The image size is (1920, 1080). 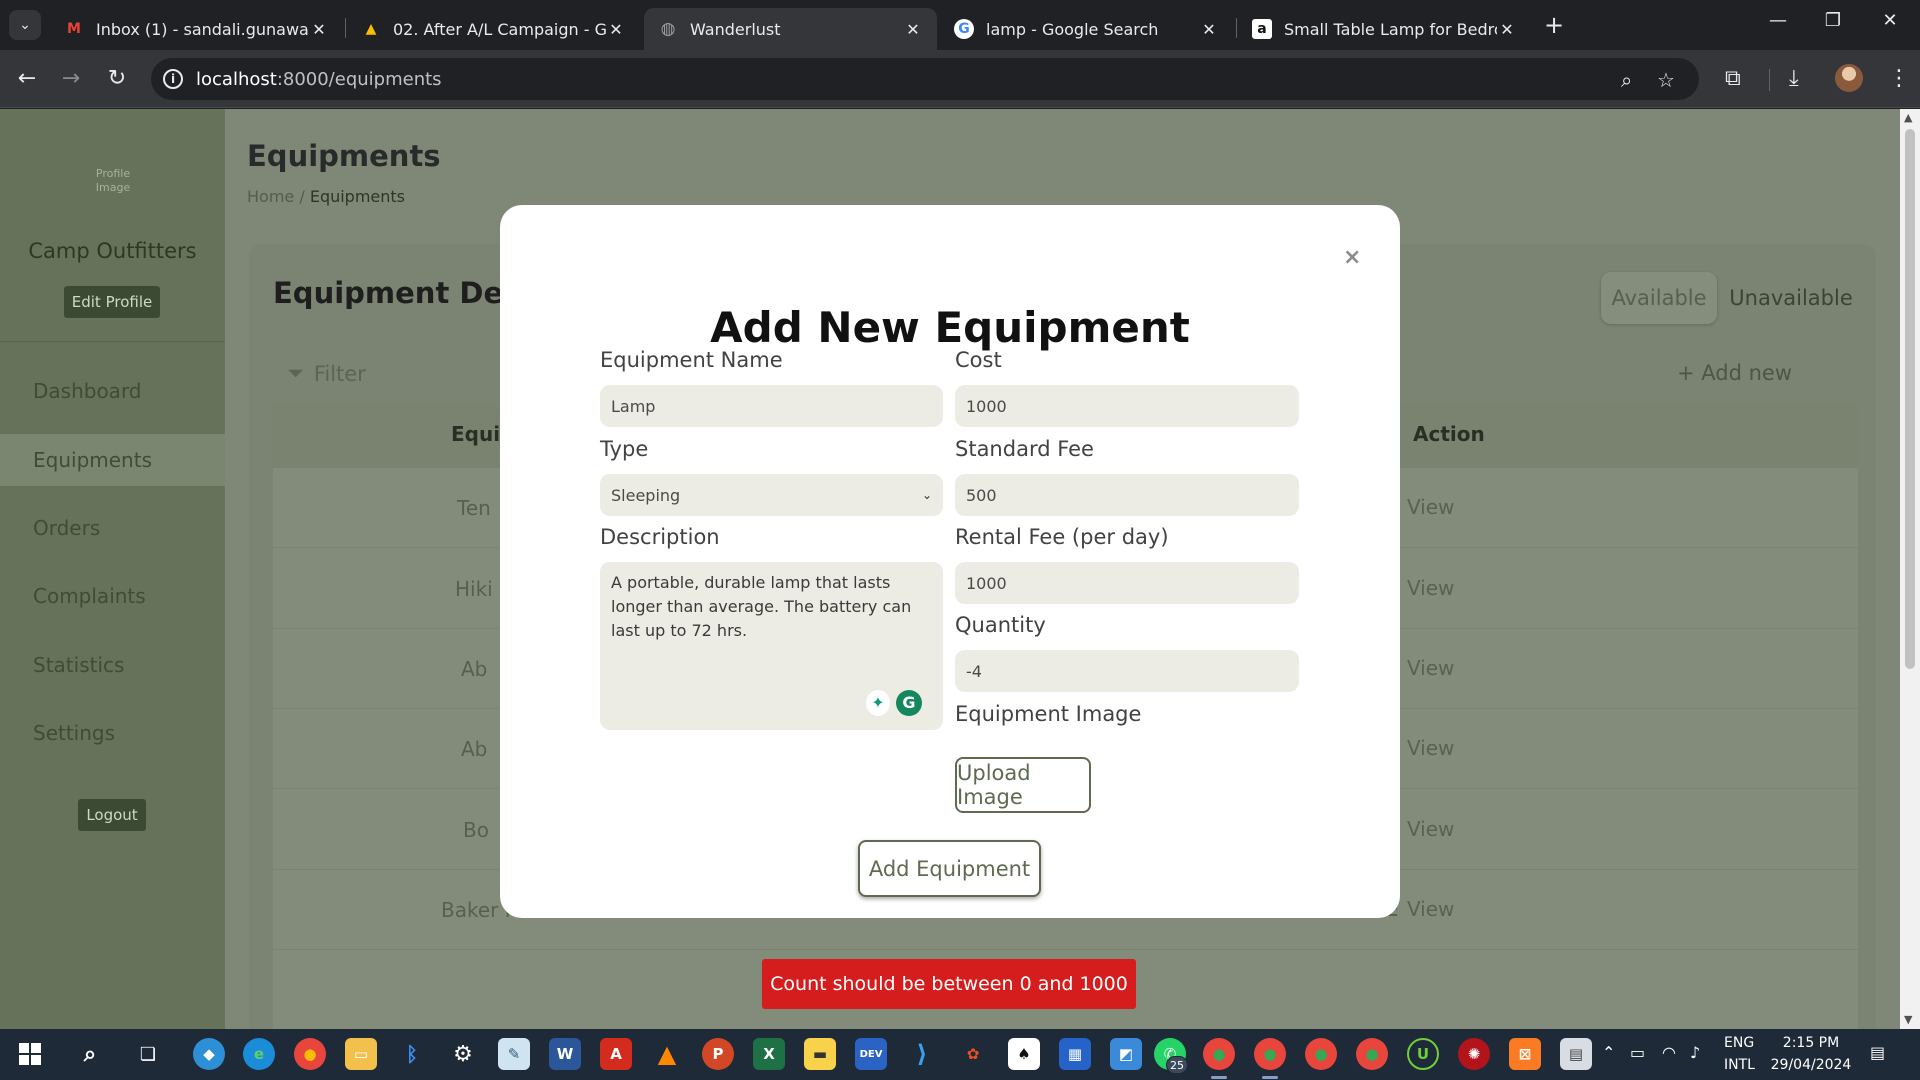 What do you see at coordinates (112, 815) in the screenshot?
I see `logout-button: Logout` at bounding box center [112, 815].